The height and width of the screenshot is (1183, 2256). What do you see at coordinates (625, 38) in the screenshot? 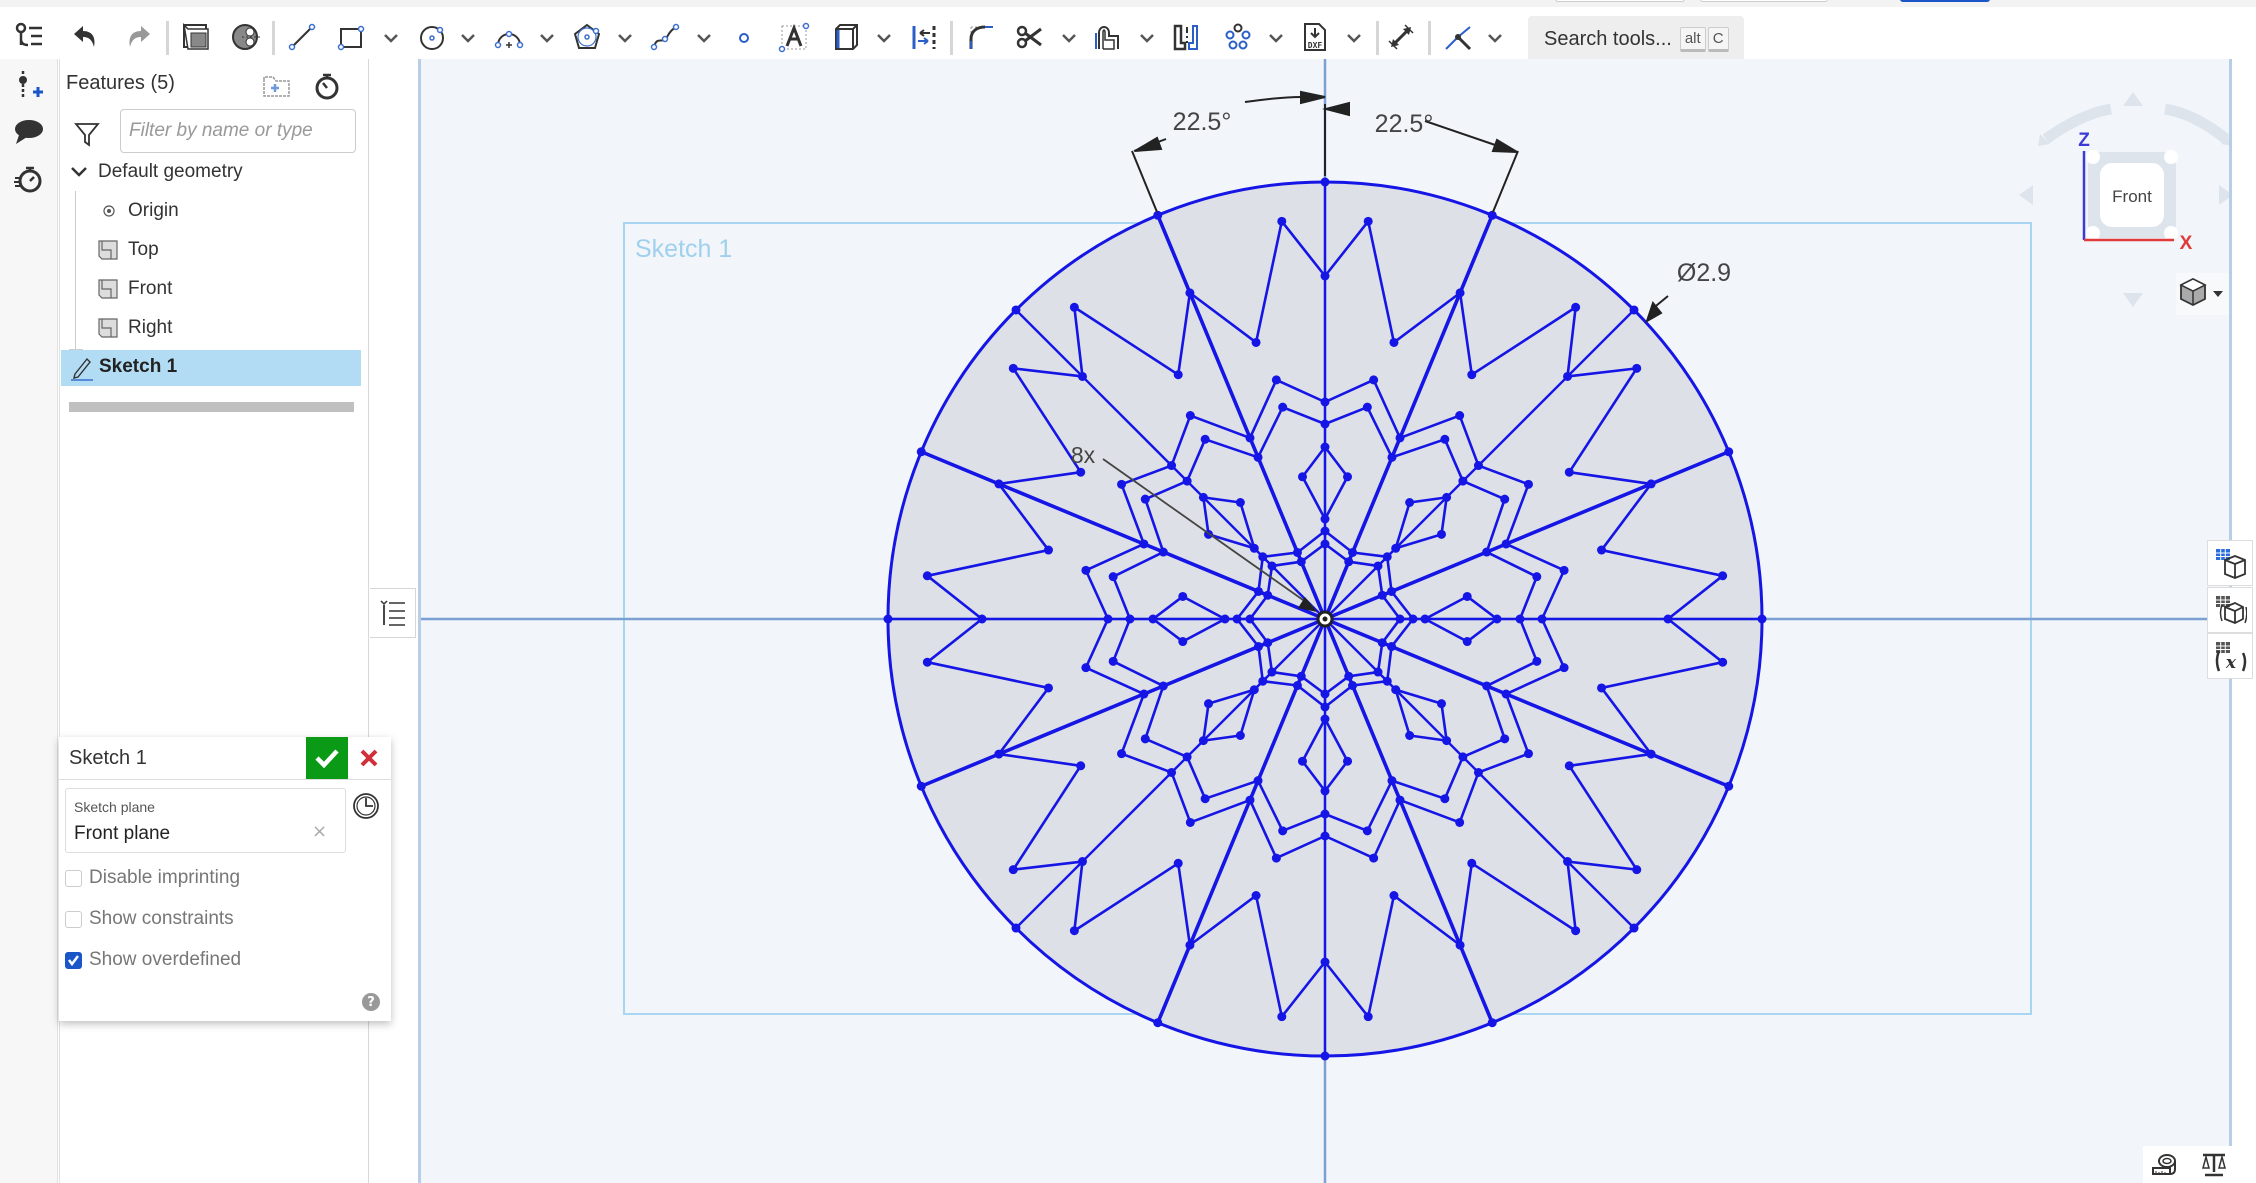
I see `polygon-dropdown` at bounding box center [625, 38].